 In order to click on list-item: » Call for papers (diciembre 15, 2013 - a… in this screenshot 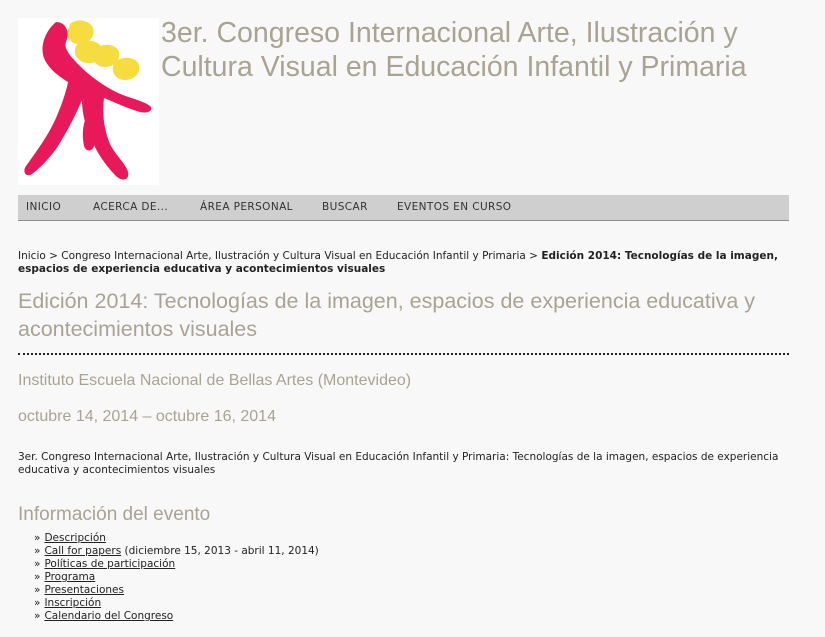, I will do `click(176, 551)`.